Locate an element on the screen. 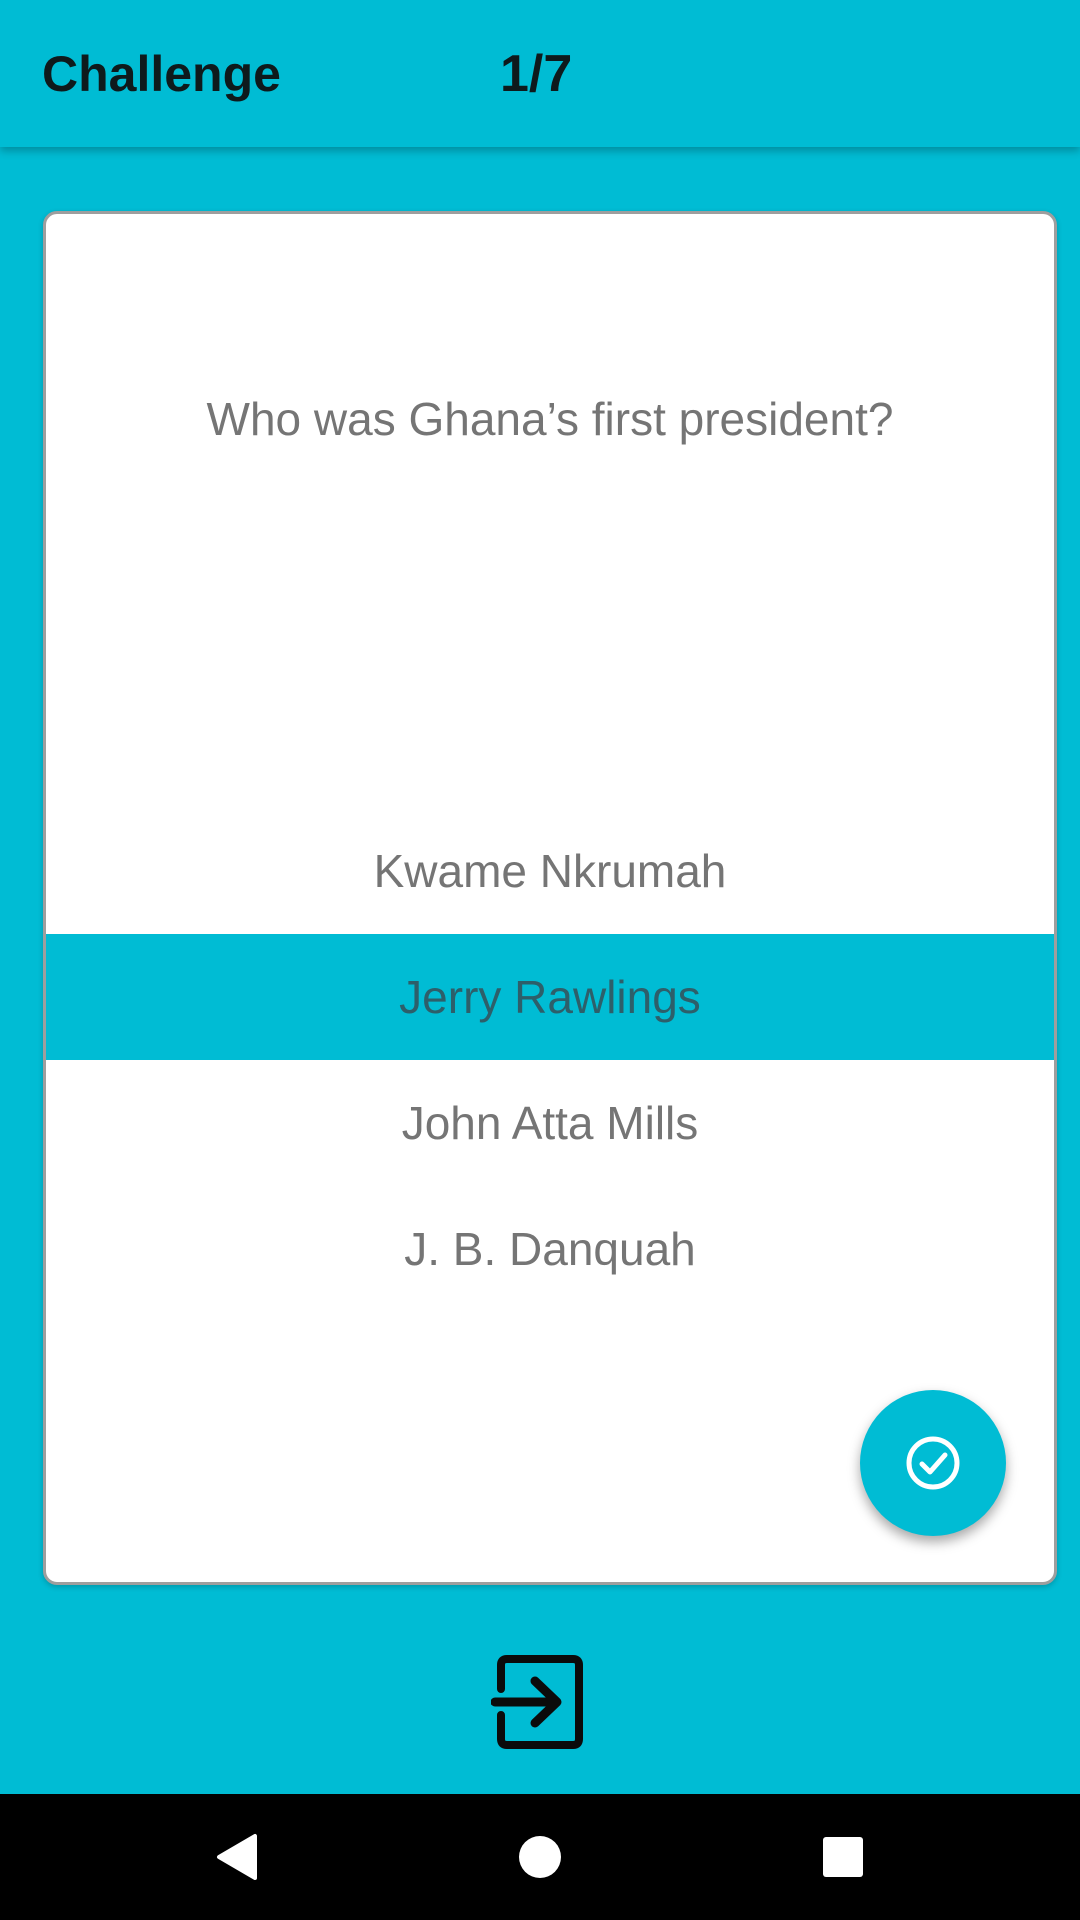 This screenshot has width=1080, height=1920. check-circle-icon is located at coordinates (933, 1463).